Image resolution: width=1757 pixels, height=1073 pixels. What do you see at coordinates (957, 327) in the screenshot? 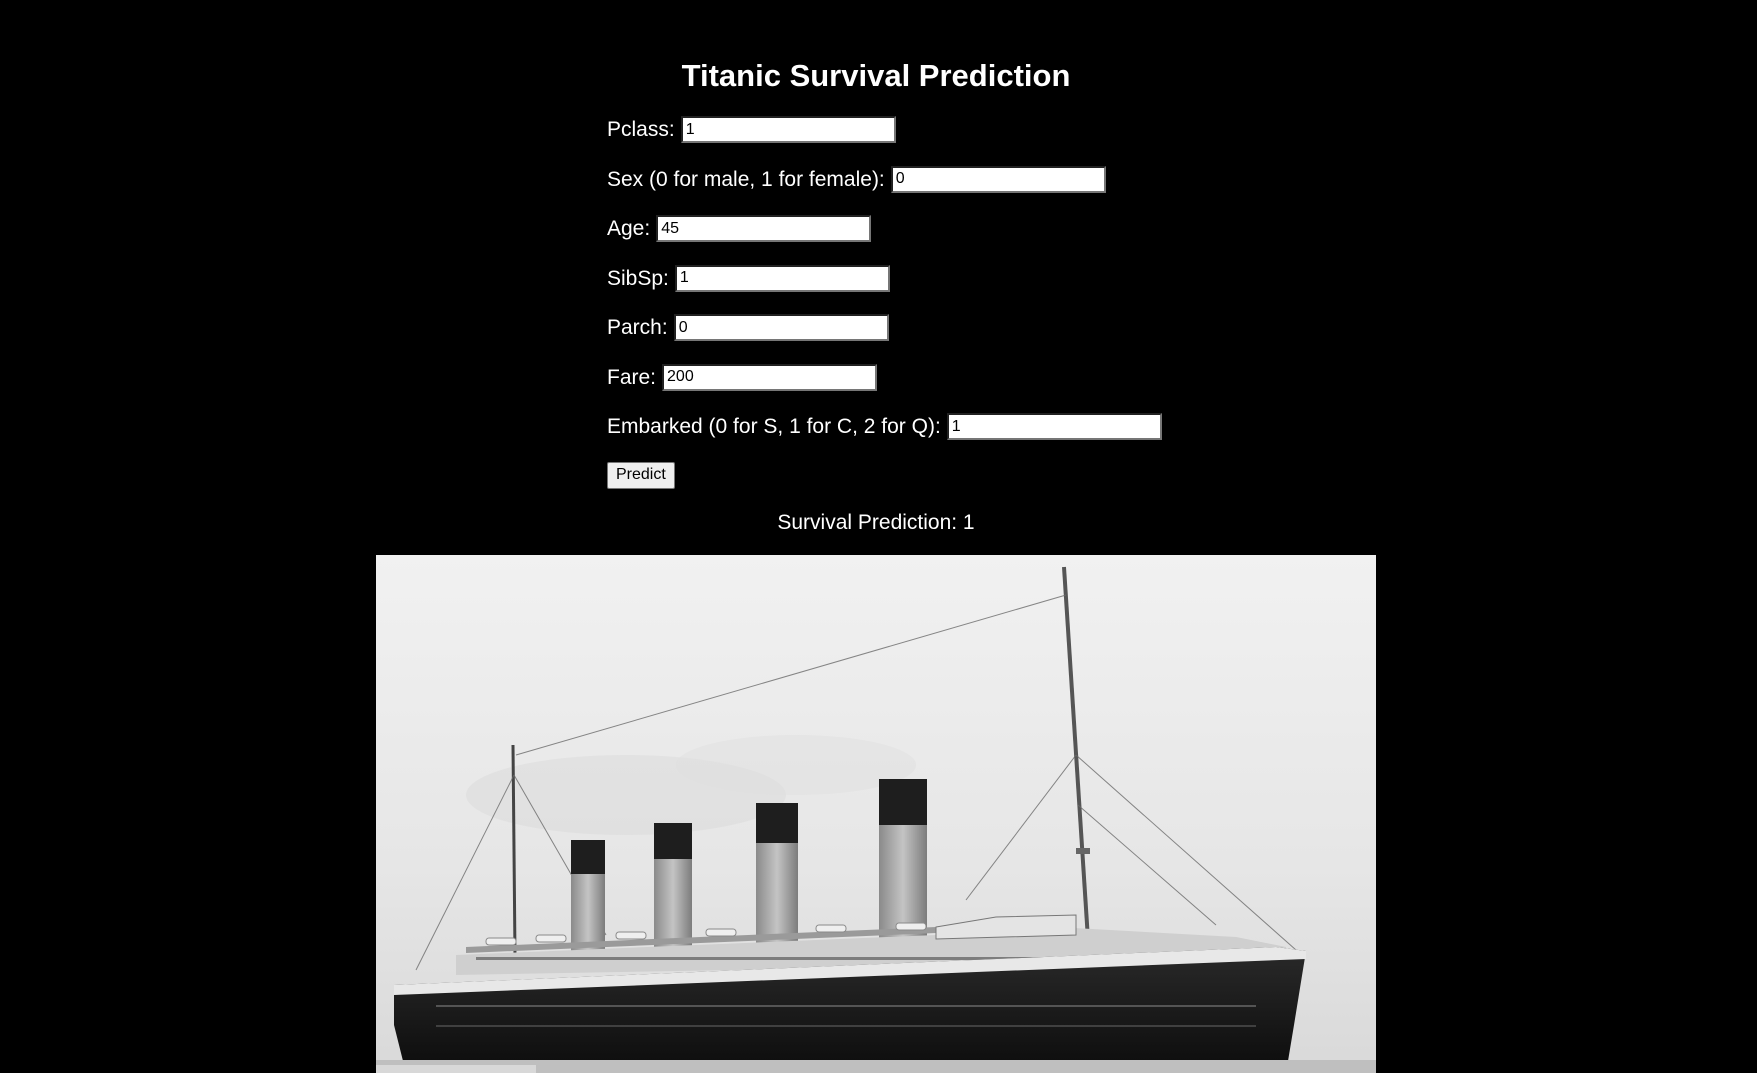
I see `field-row-parch: Parch:` at bounding box center [957, 327].